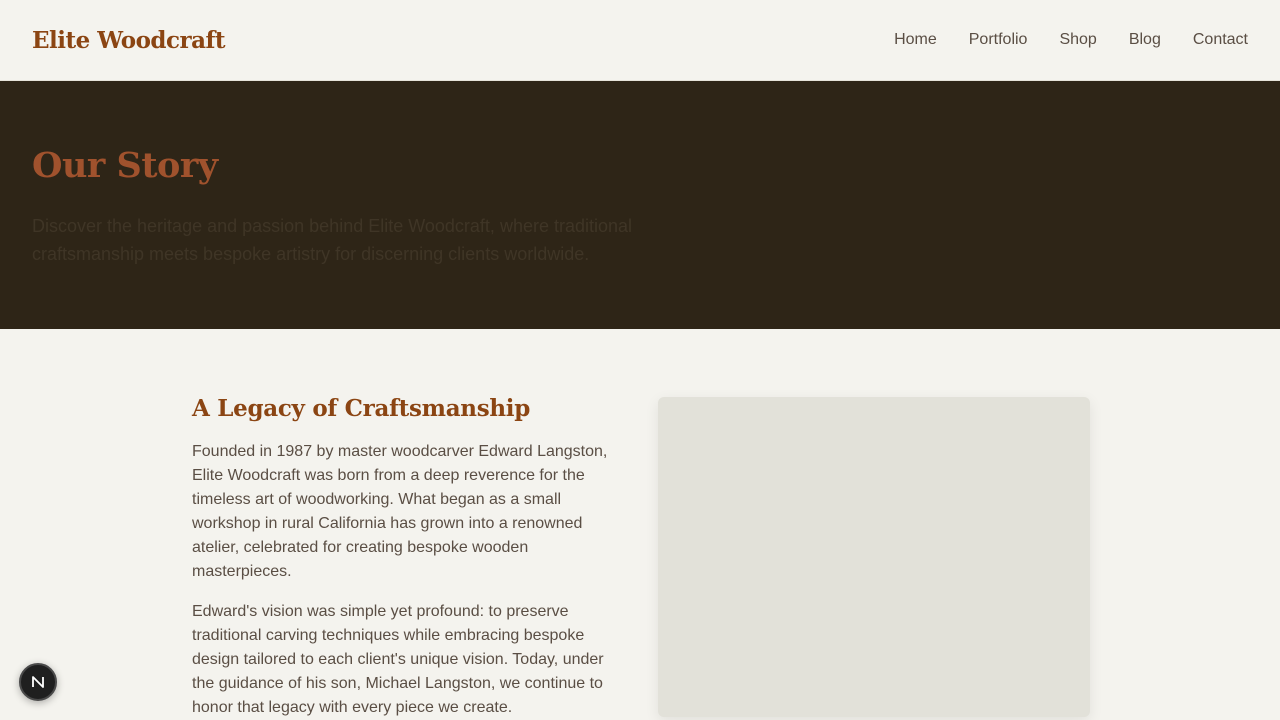  I want to click on floating-action-button, so click(38, 682).